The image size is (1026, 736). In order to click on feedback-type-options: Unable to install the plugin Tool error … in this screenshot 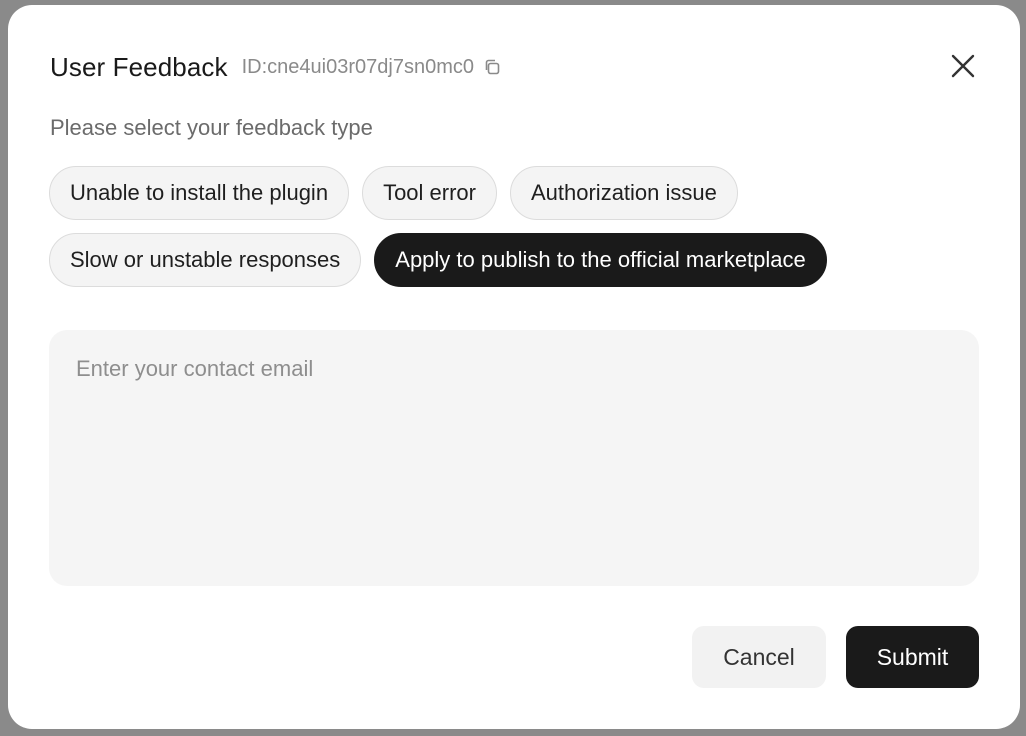, I will do `click(489, 226)`.